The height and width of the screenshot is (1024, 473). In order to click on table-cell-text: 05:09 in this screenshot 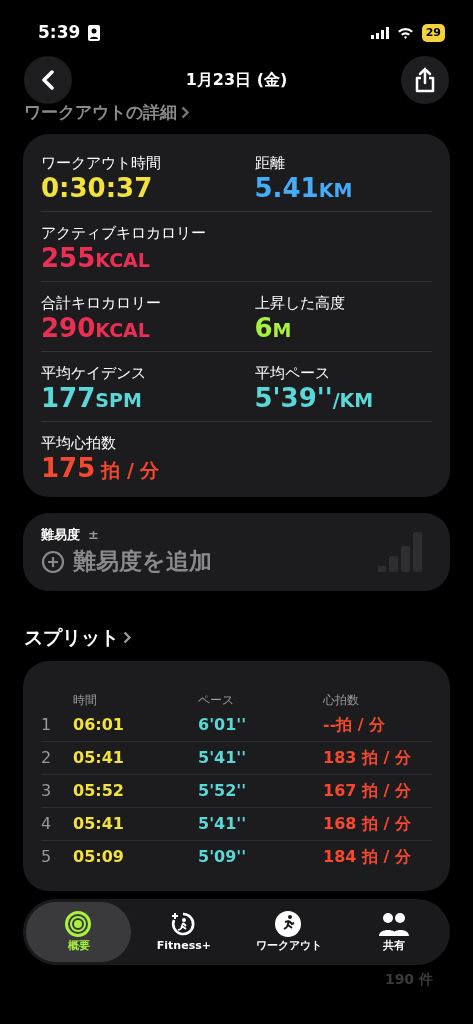, I will do `click(99, 857)`.